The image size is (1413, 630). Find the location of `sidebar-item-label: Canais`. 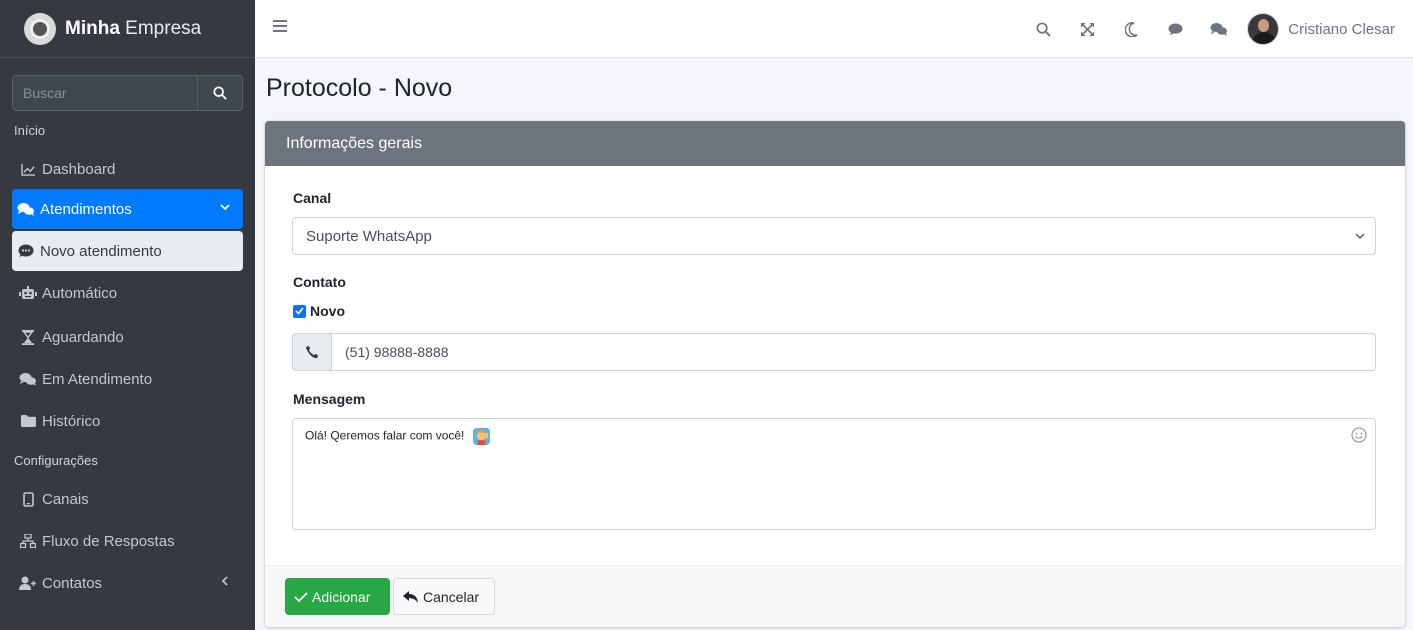

sidebar-item-label: Canais is located at coordinates (65, 499).